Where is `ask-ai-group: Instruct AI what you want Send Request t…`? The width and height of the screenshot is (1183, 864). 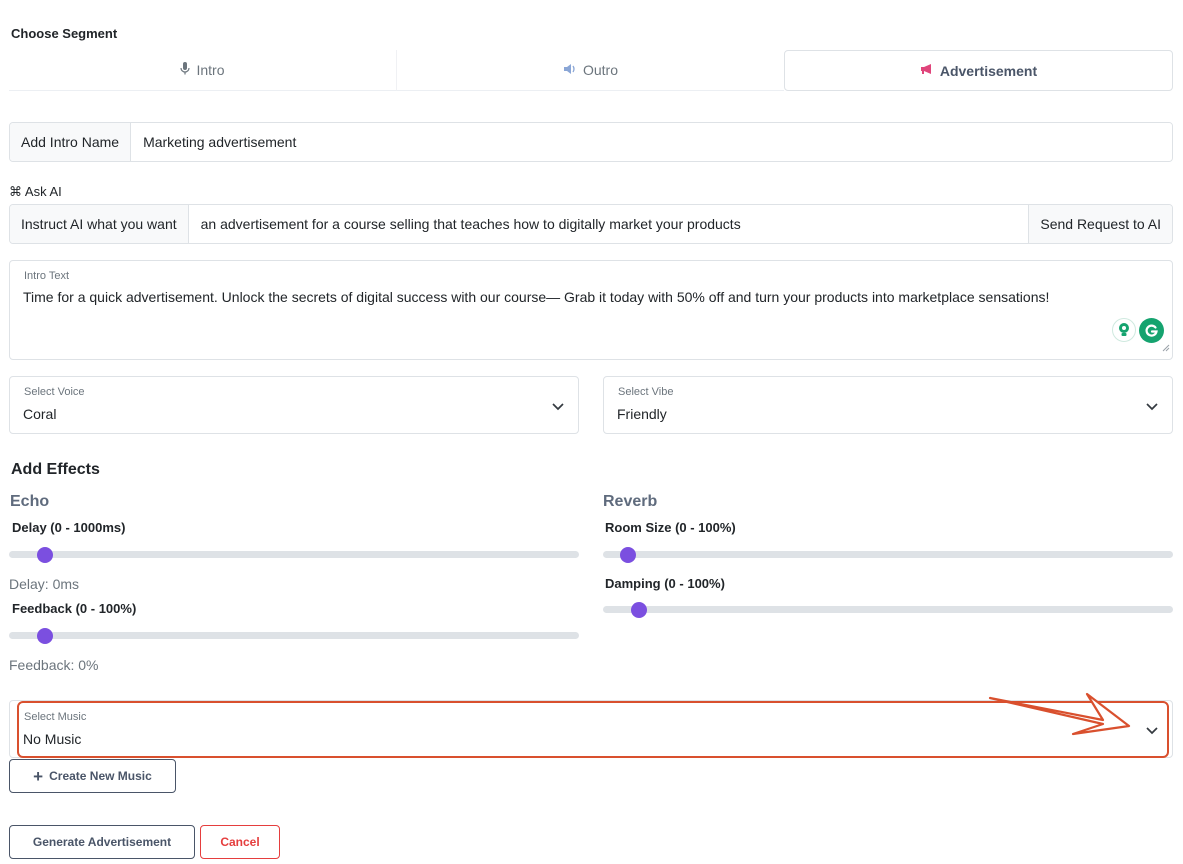 ask-ai-group: Instruct AI what you want Send Request t… is located at coordinates (591, 224).